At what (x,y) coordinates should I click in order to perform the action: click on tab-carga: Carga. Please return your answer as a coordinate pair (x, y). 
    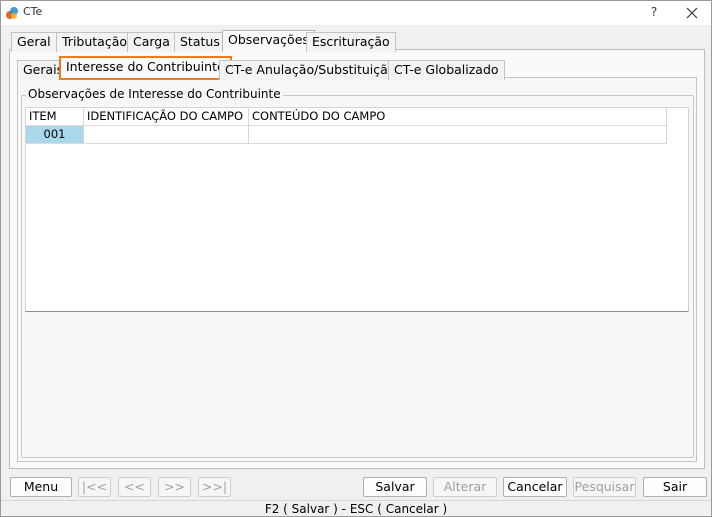
    Looking at the image, I should click on (151, 42).